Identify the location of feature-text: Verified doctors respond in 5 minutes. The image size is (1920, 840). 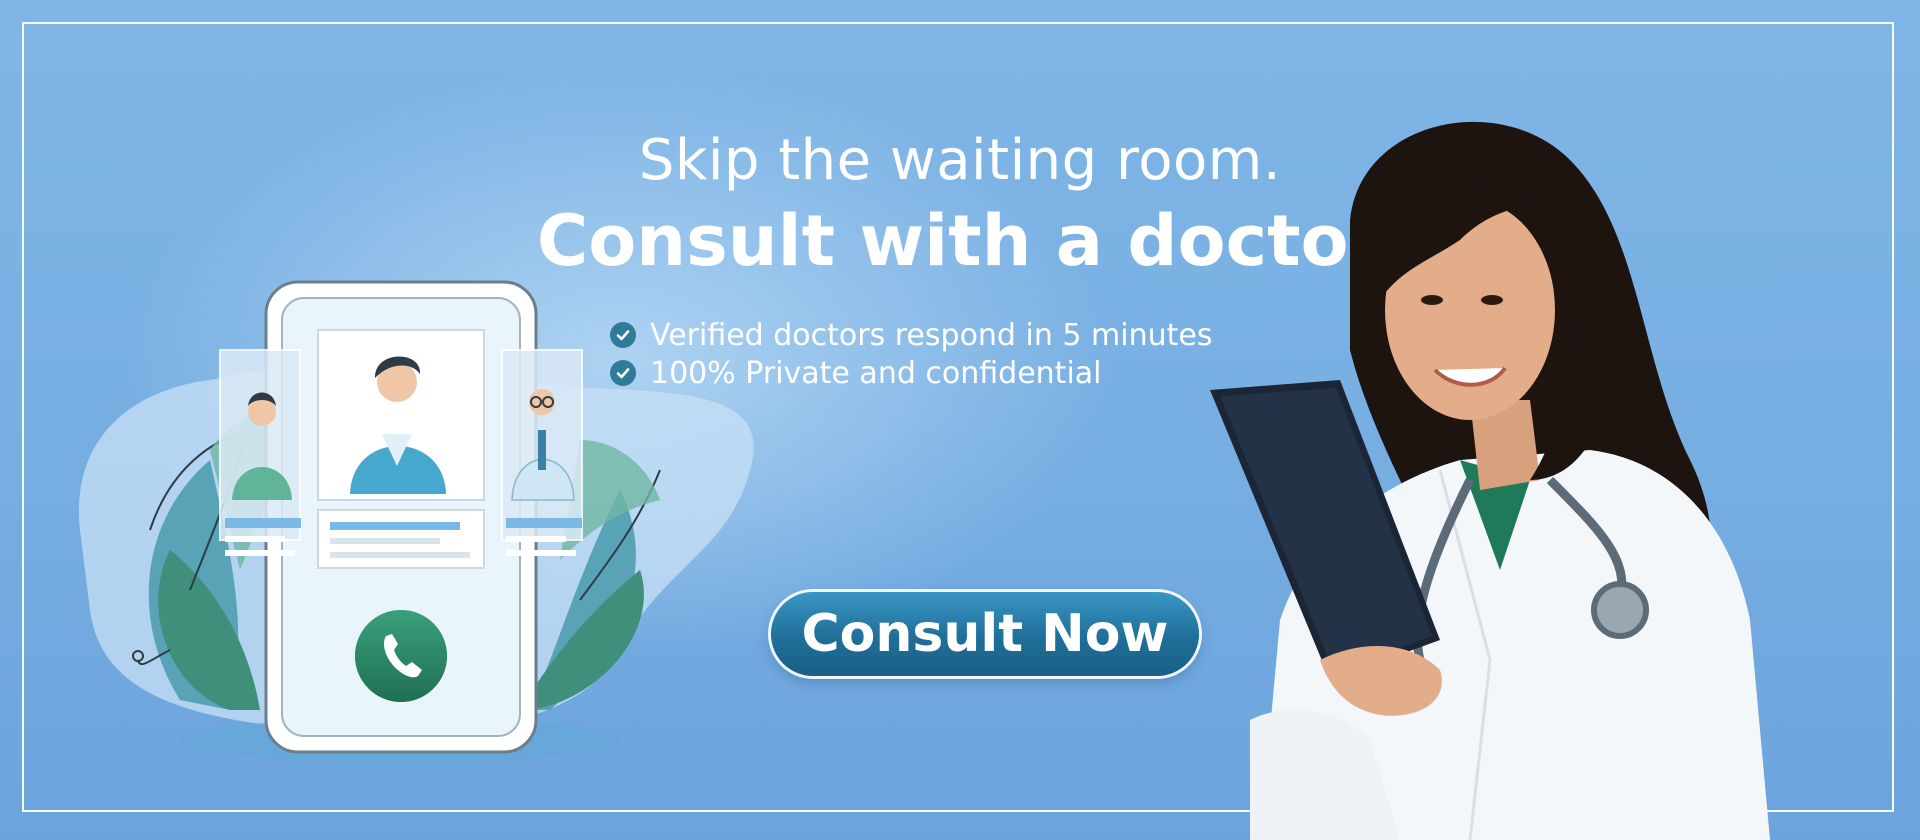
(931, 335).